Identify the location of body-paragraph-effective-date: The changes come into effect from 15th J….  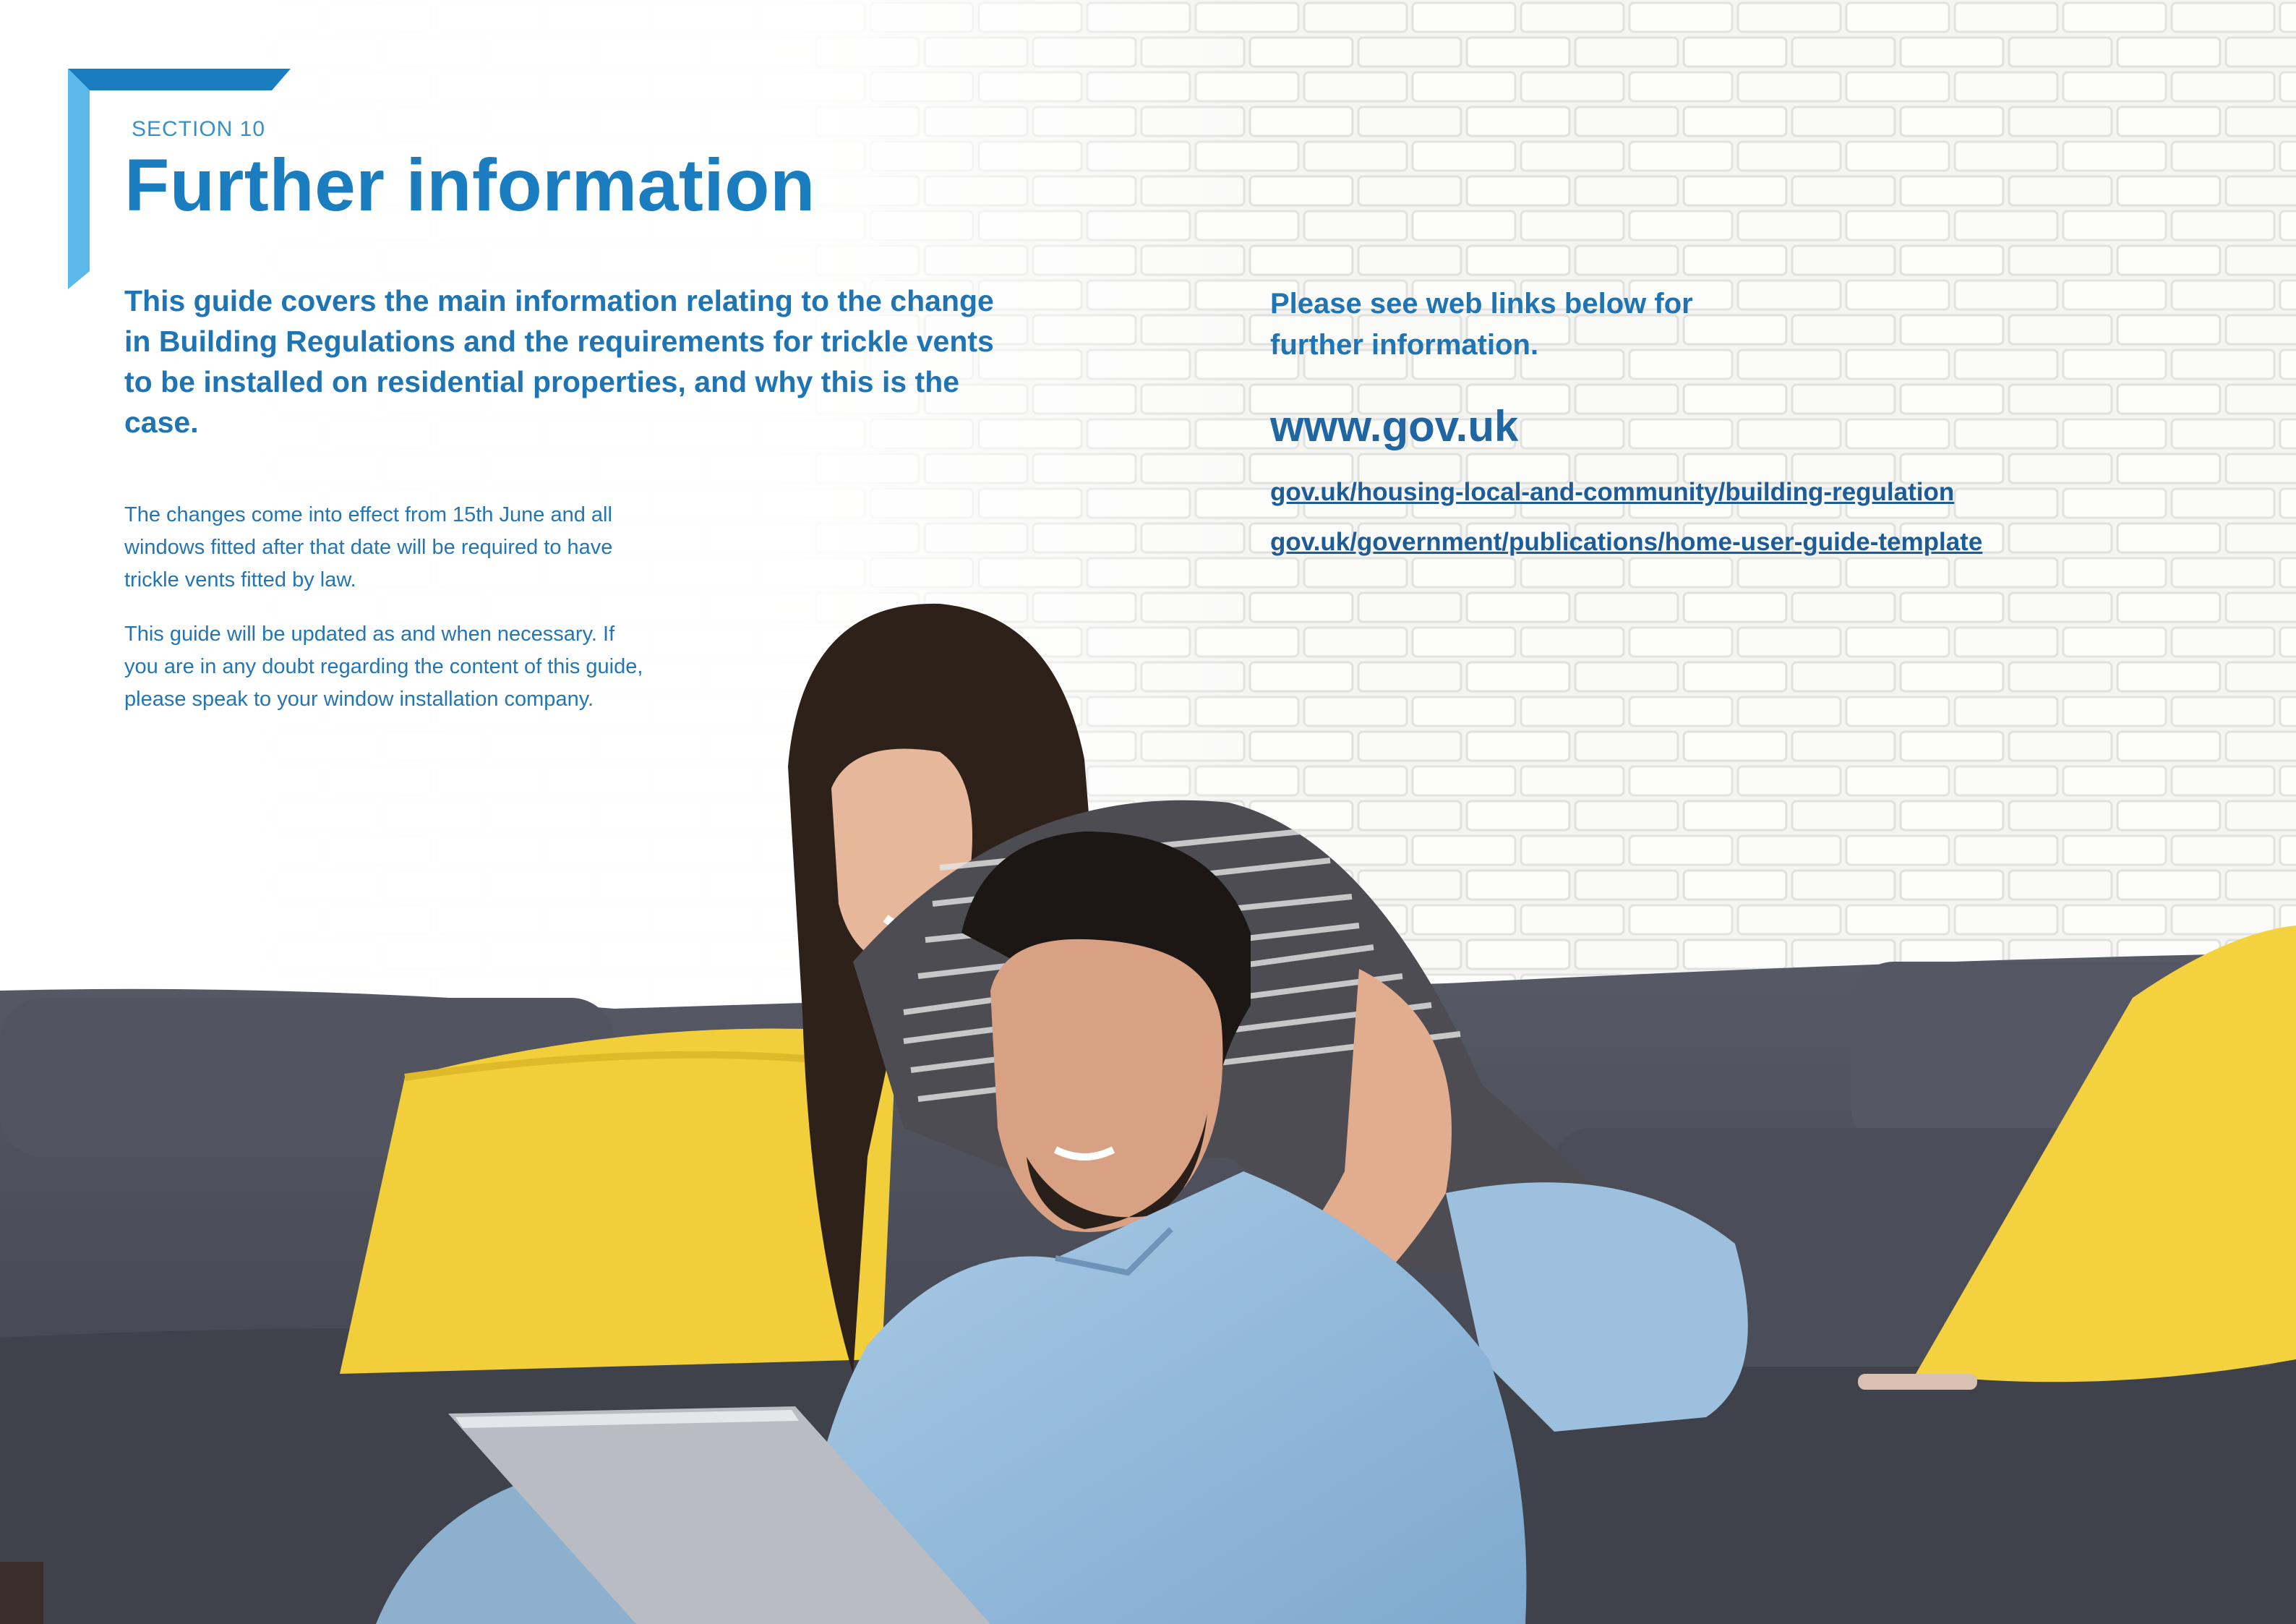
(368, 547).